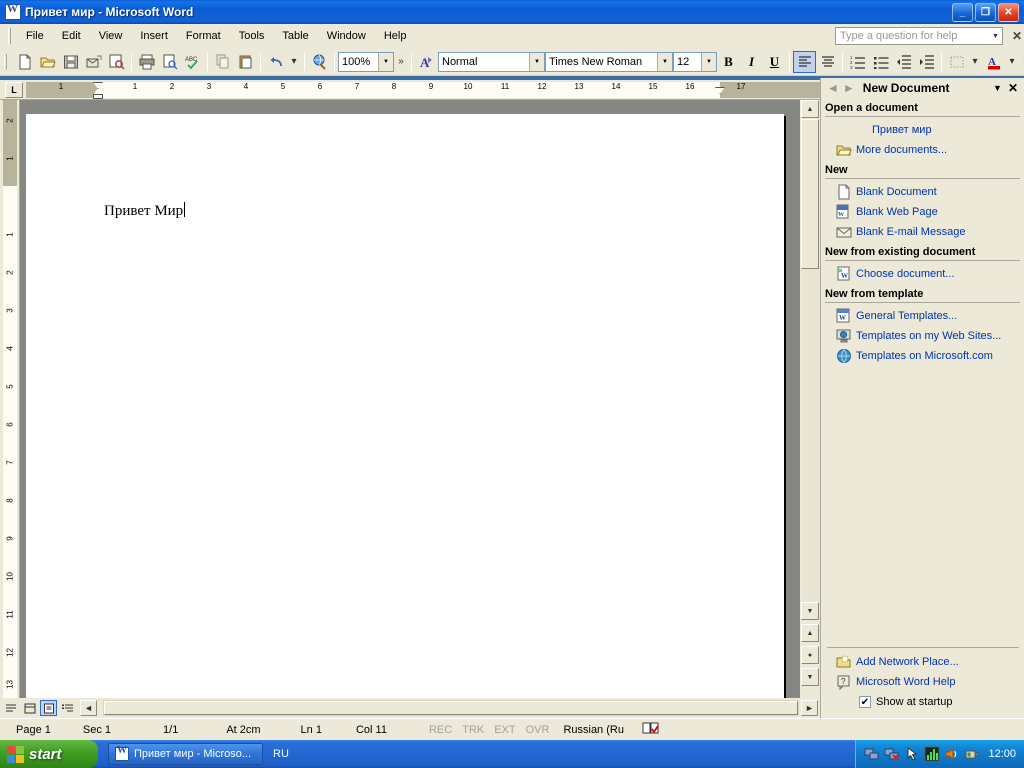  Describe the element at coordinates (426, 62) in the screenshot. I see `styles-and-formatting-icon: A` at that location.